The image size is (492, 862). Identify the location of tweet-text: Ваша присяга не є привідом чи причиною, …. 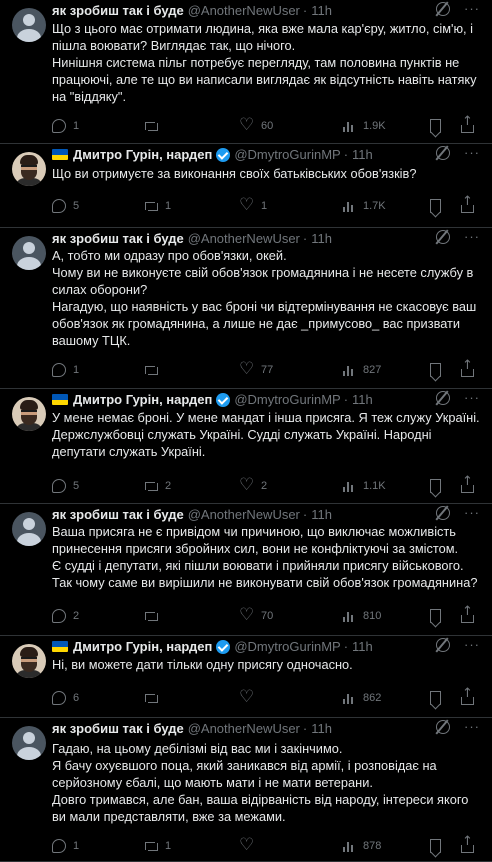
(266, 557).